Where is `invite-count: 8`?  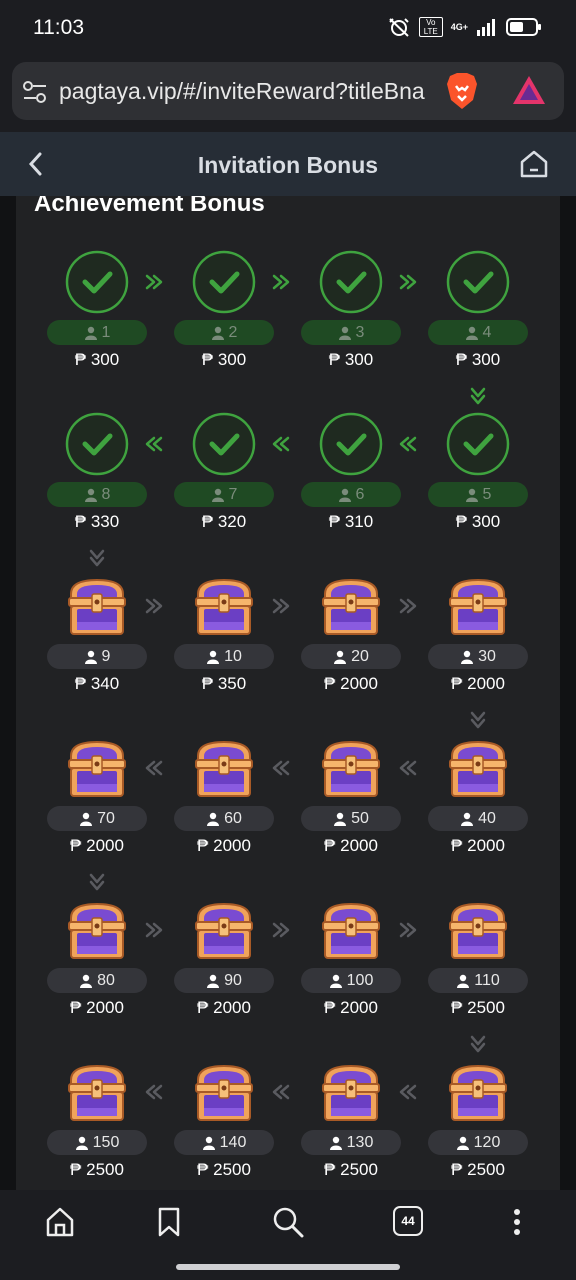
invite-count: 8 is located at coordinates (106, 494).